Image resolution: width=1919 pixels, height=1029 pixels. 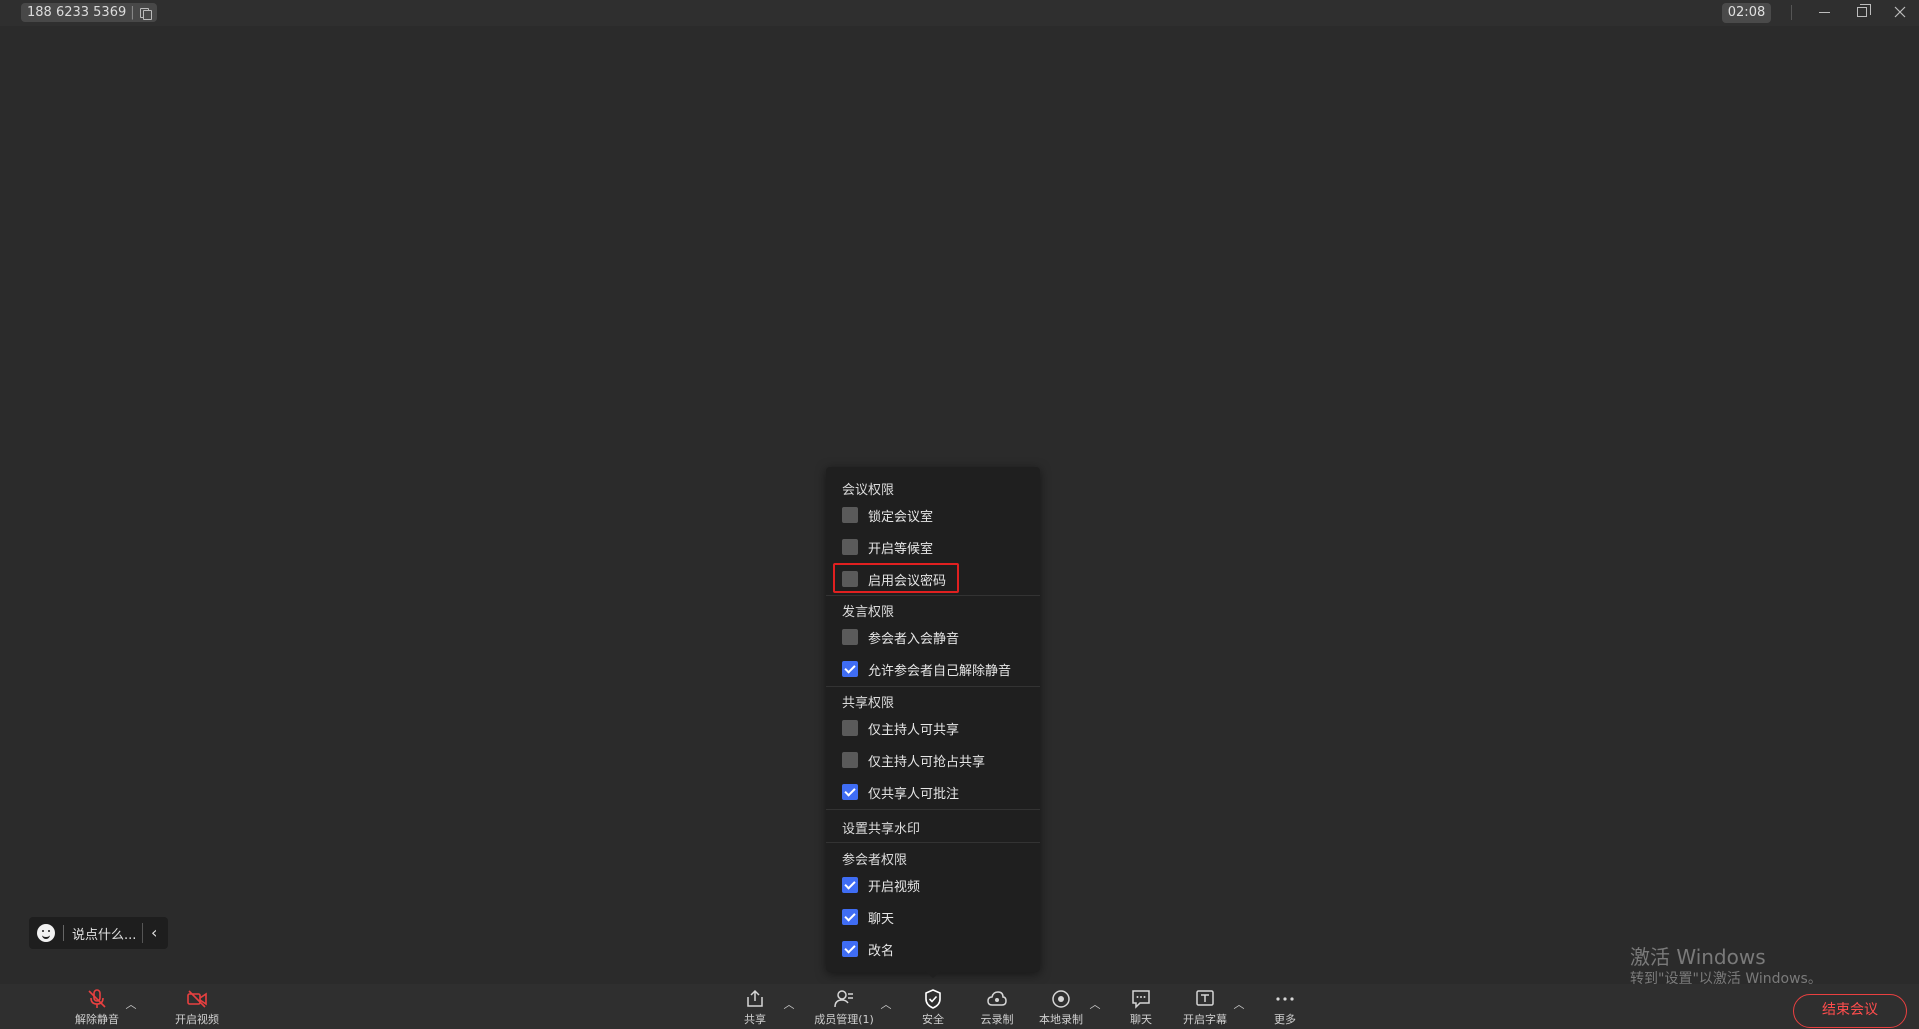 I want to click on chat-label: 聊天, so click(x=1141, y=1019).